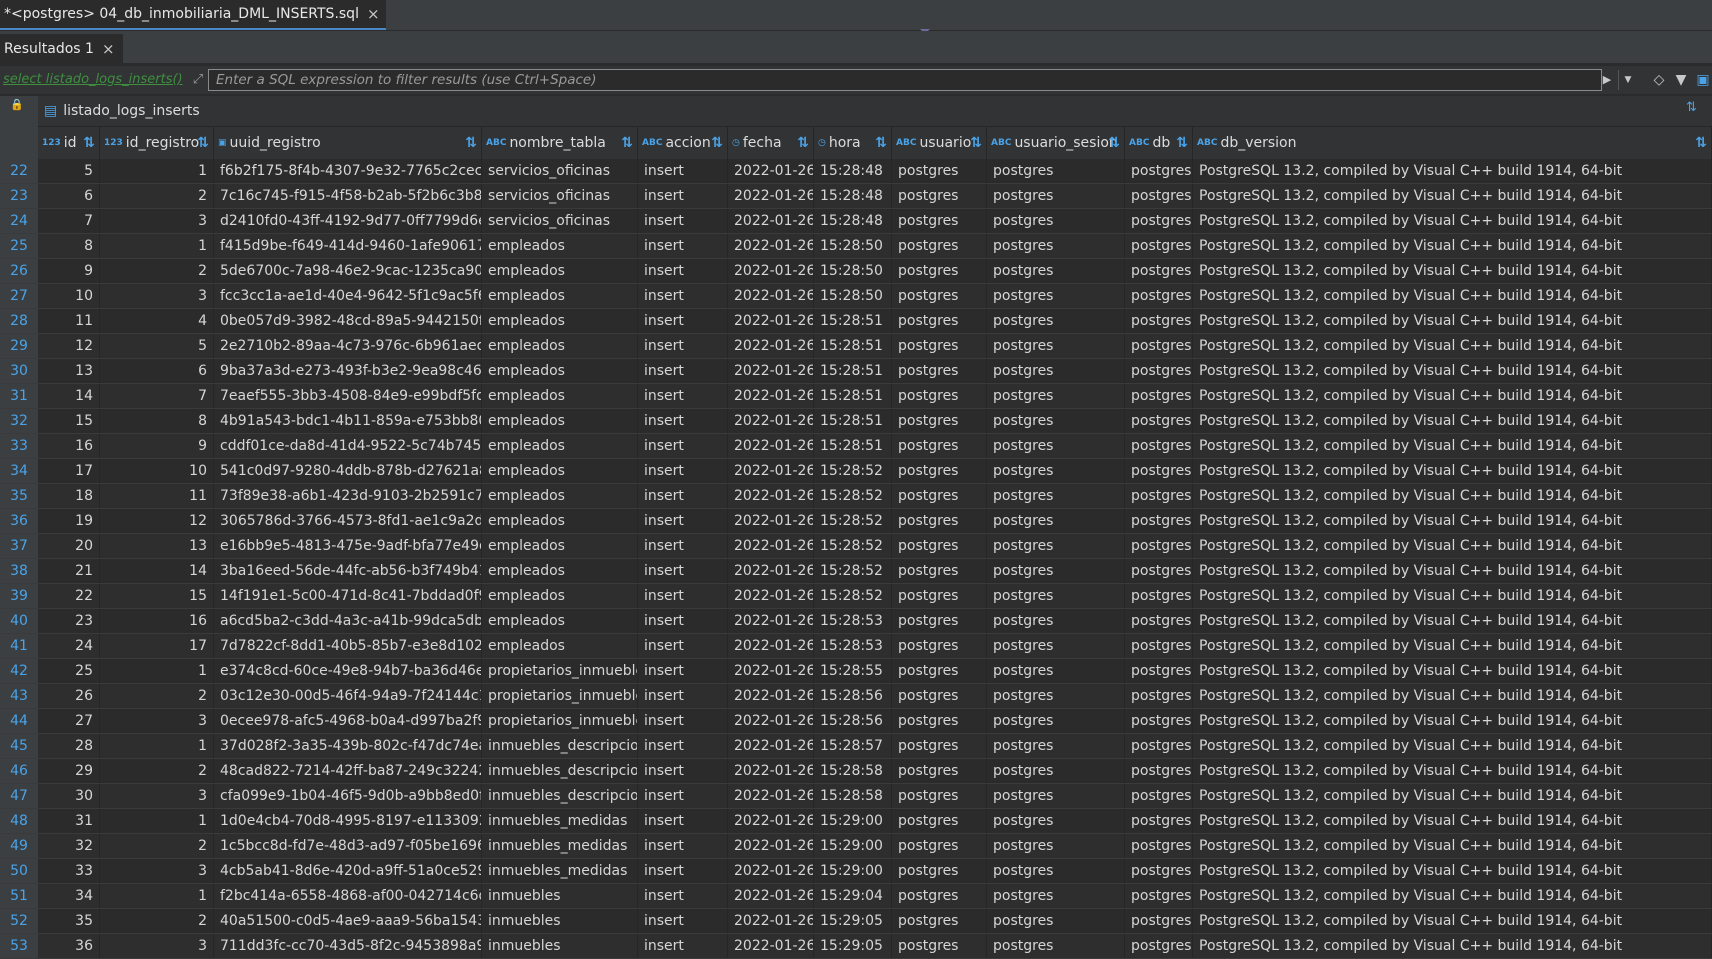 This screenshot has width=1712, height=959. I want to click on cell-id-registro: 10, so click(157, 471).